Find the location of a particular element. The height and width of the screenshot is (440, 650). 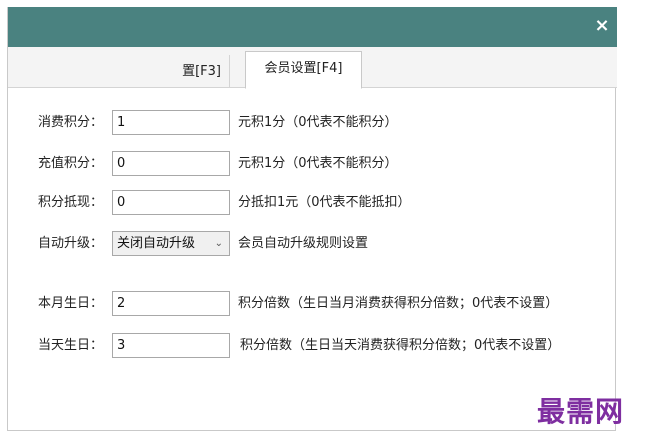

consume-points-label: 消费积分： is located at coordinates (71, 122).